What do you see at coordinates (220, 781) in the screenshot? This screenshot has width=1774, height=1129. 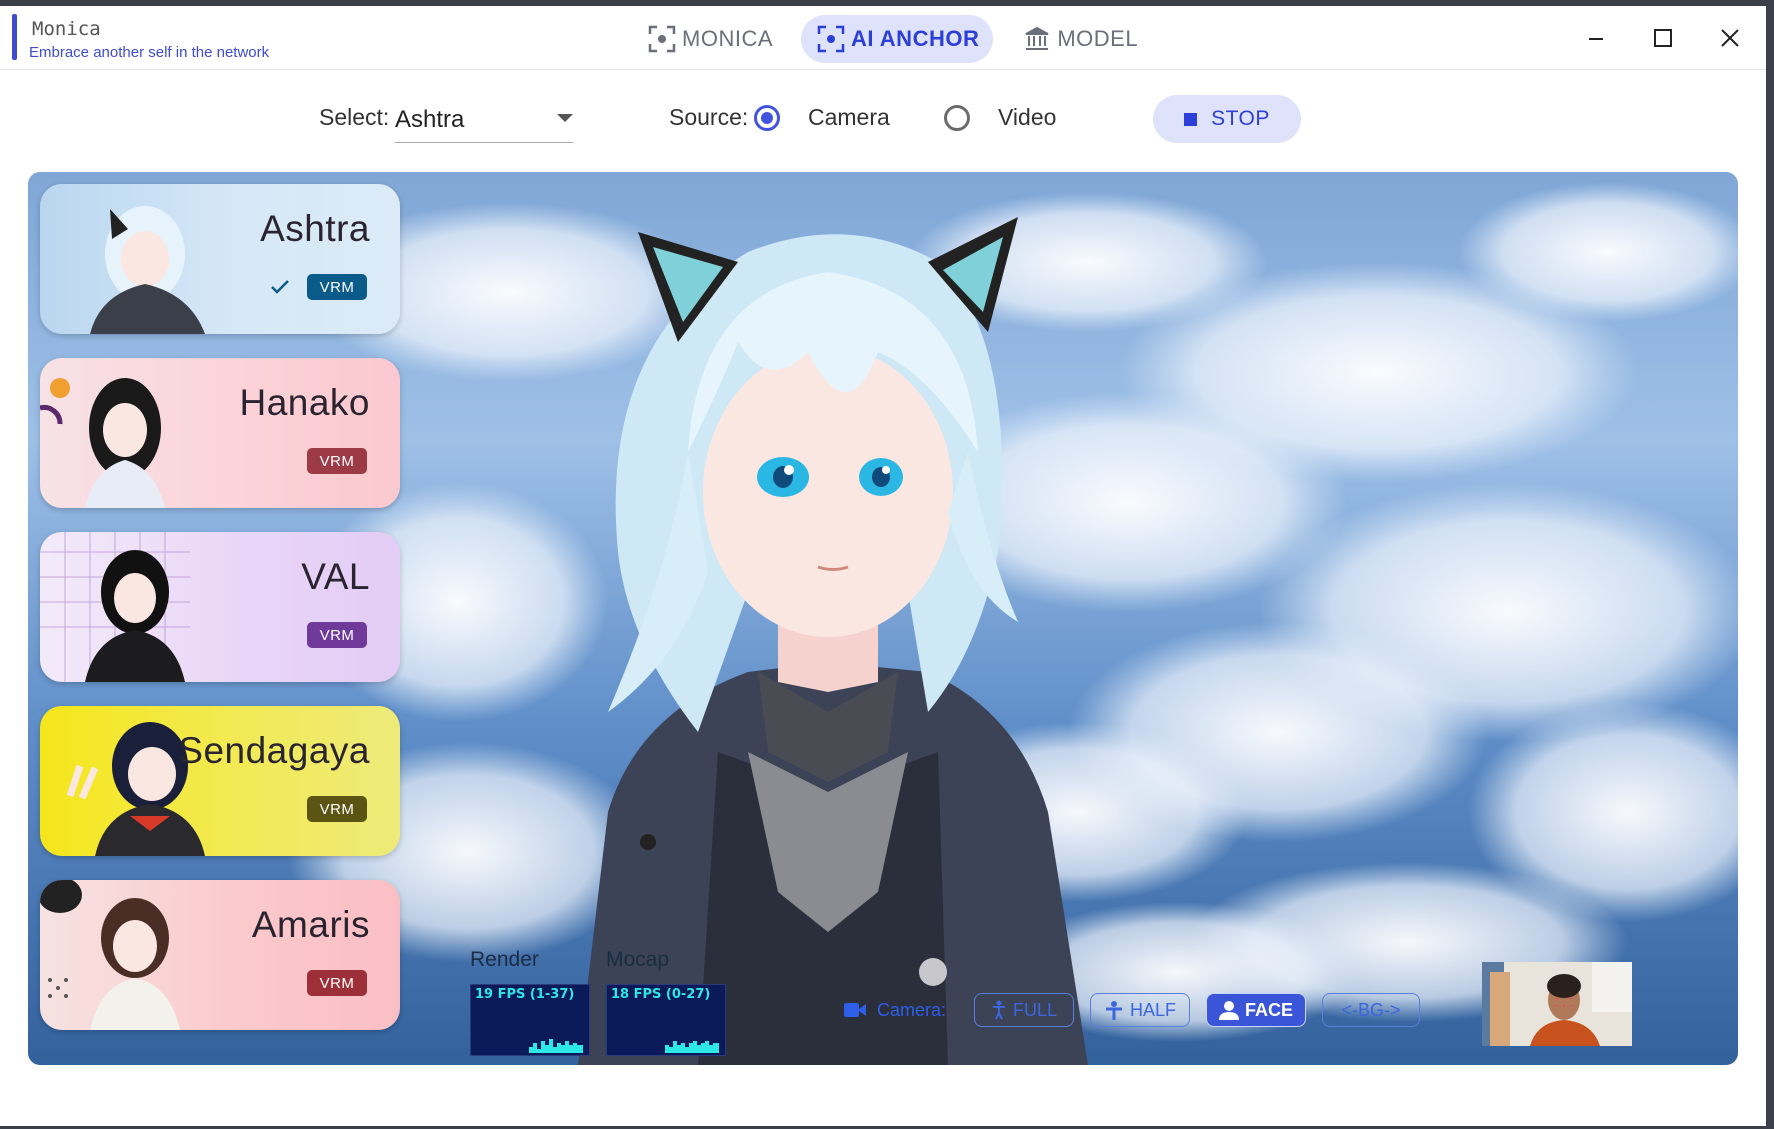 I see `model-card-sendagaya: Sendagaya VRM` at bounding box center [220, 781].